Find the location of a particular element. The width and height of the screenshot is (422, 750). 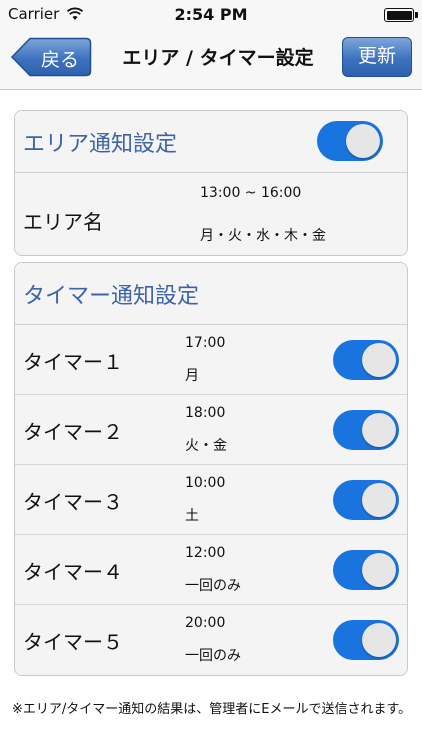

timer-row-4: タイマー４ 12:00 一回のみ is located at coordinates (211, 570).